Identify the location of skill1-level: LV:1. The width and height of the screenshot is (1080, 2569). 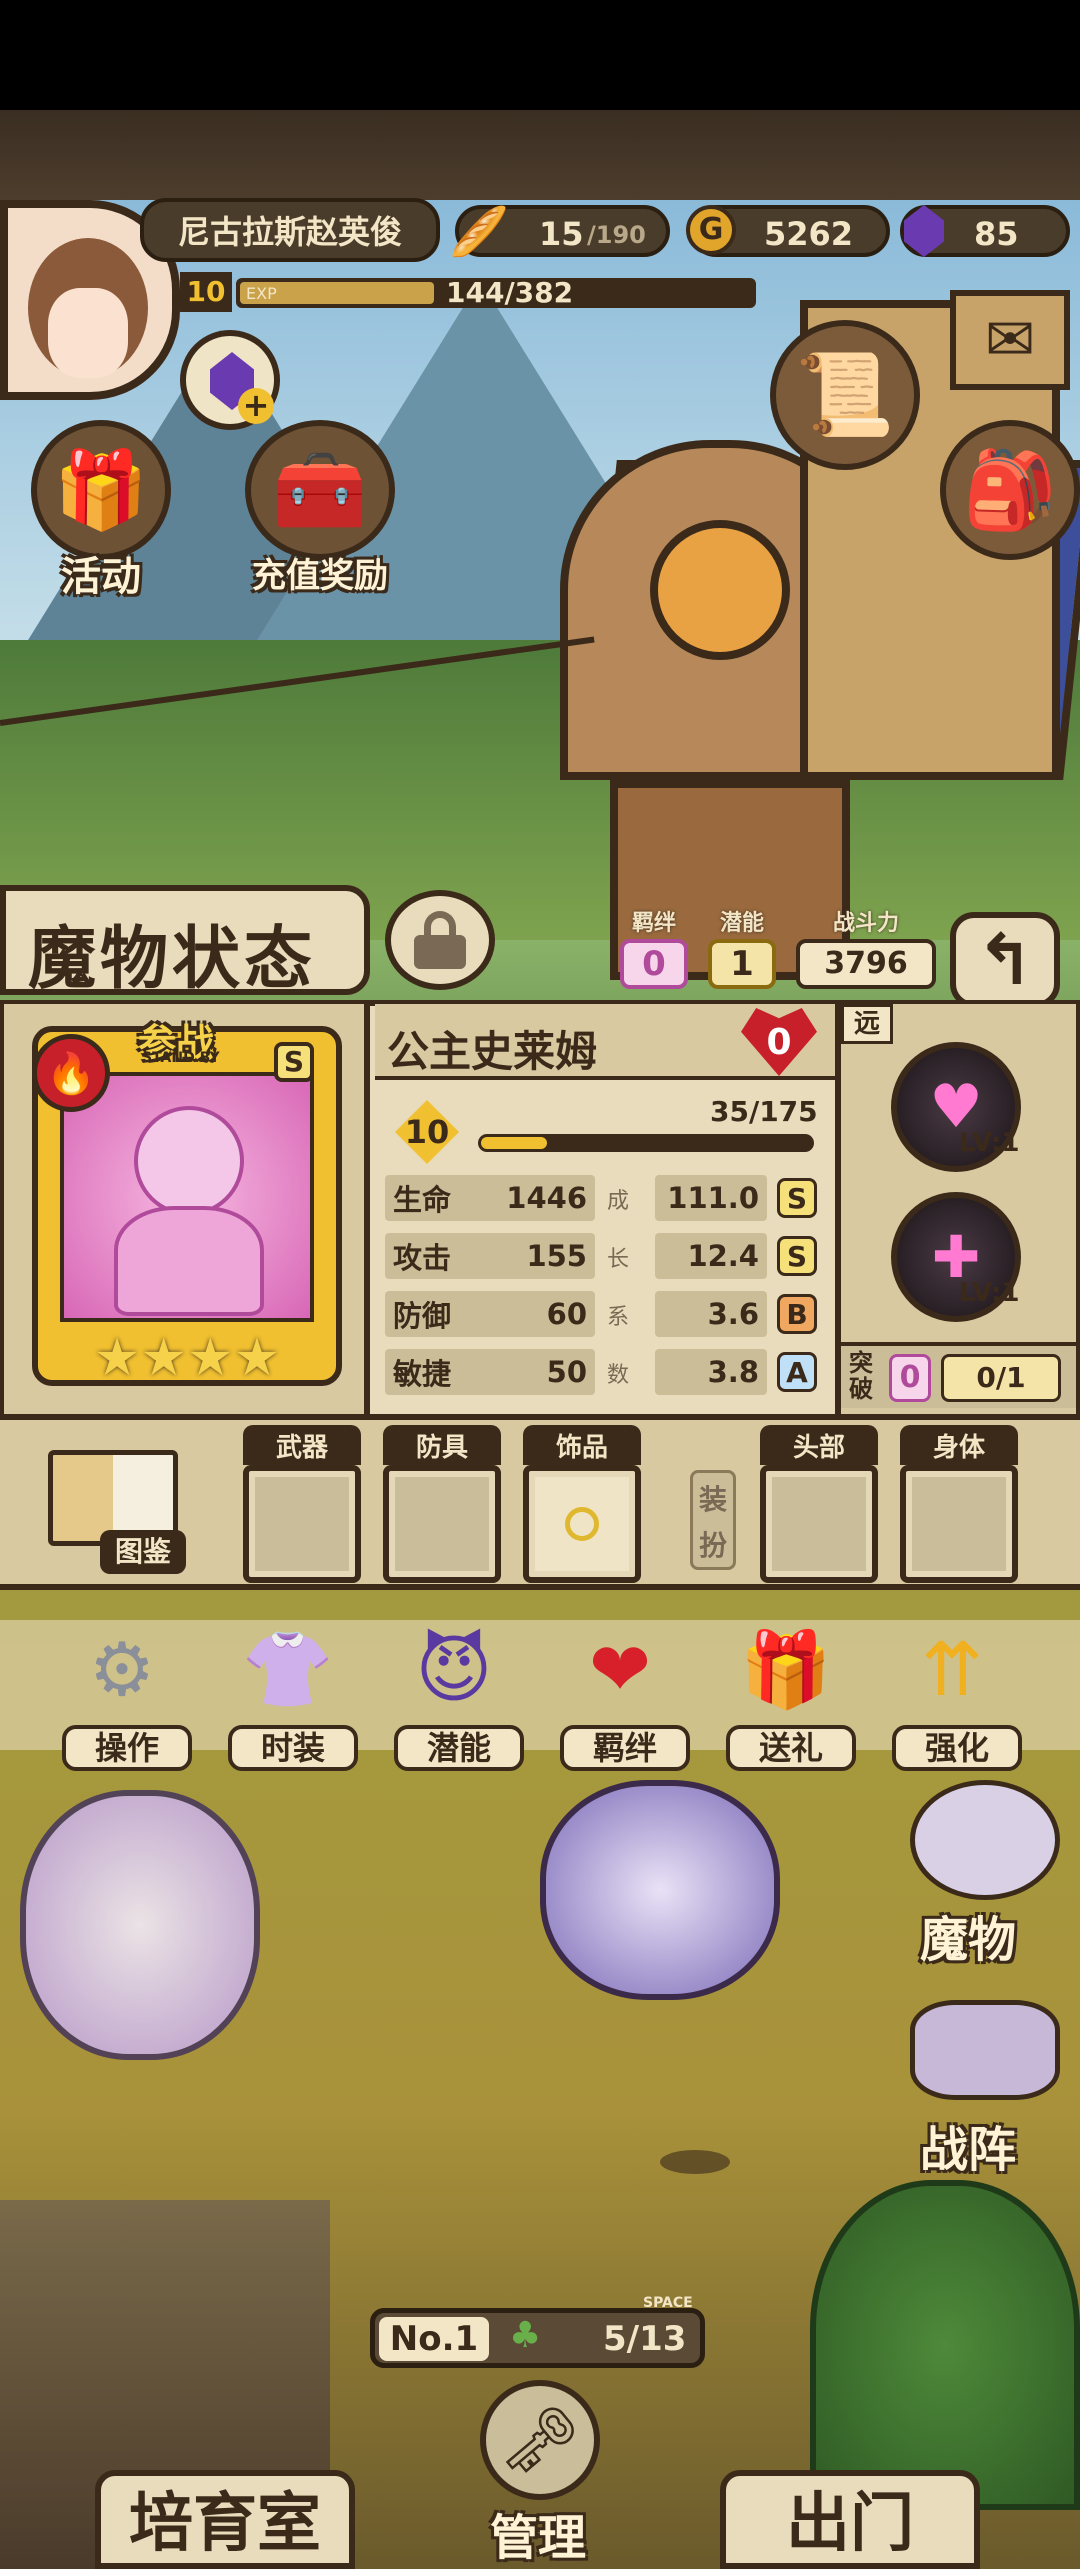
(989, 1143).